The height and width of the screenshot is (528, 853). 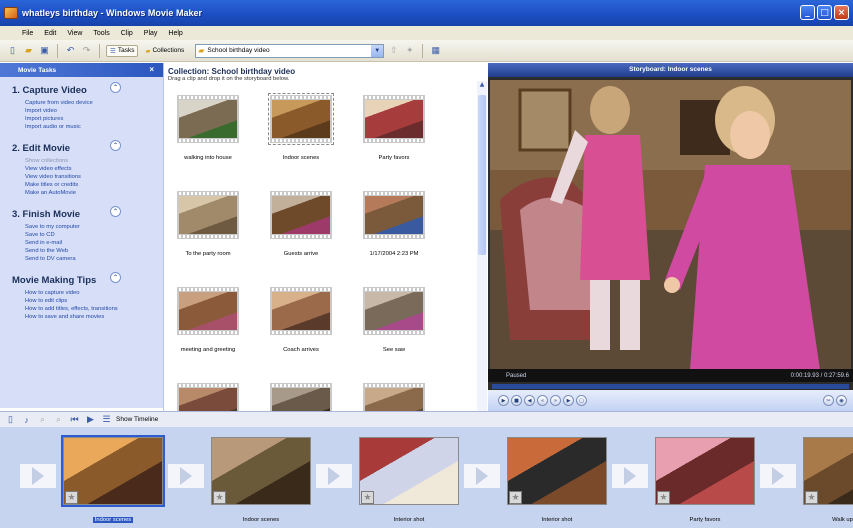 I want to click on task-link: Import pictures, so click(x=81, y=119).